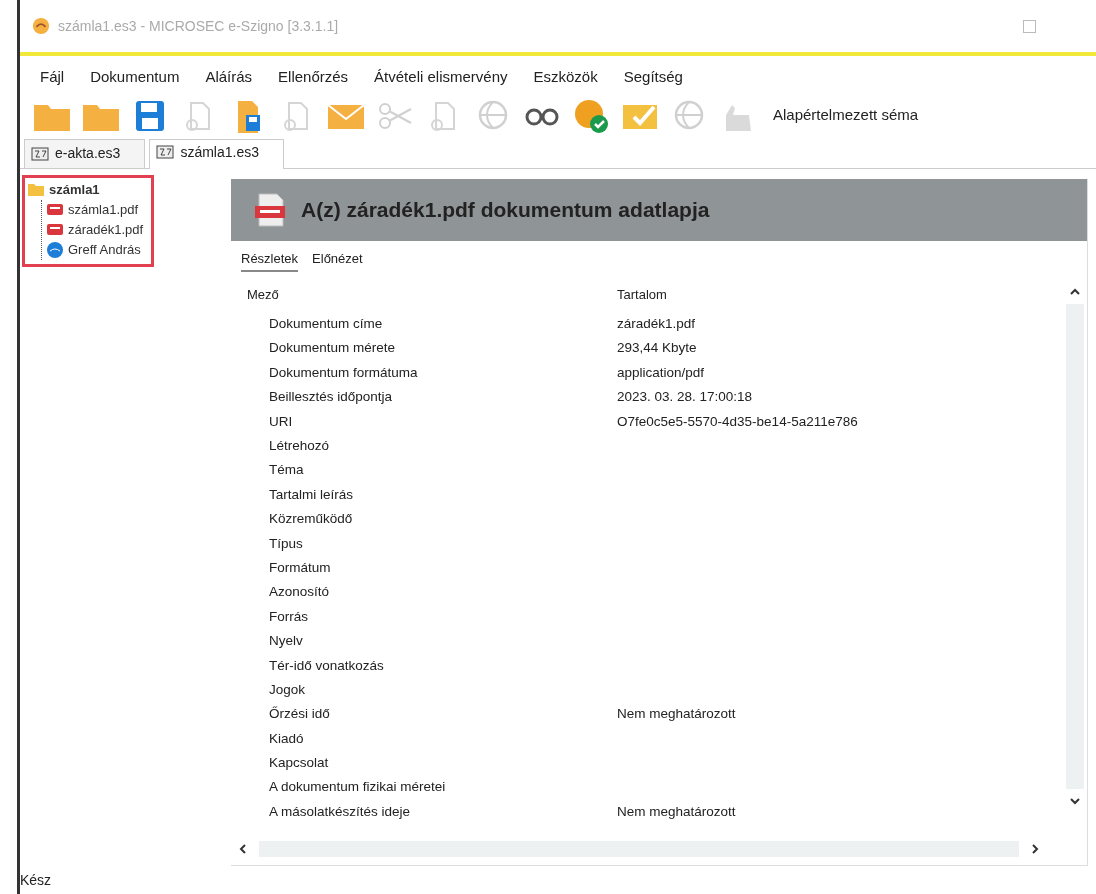 The width and height of the screenshot is (1096, 894). What do you see at coordinates (263, 294) in the screenshot?
I see `column-header: Mező` at bounding box center [263, 294].